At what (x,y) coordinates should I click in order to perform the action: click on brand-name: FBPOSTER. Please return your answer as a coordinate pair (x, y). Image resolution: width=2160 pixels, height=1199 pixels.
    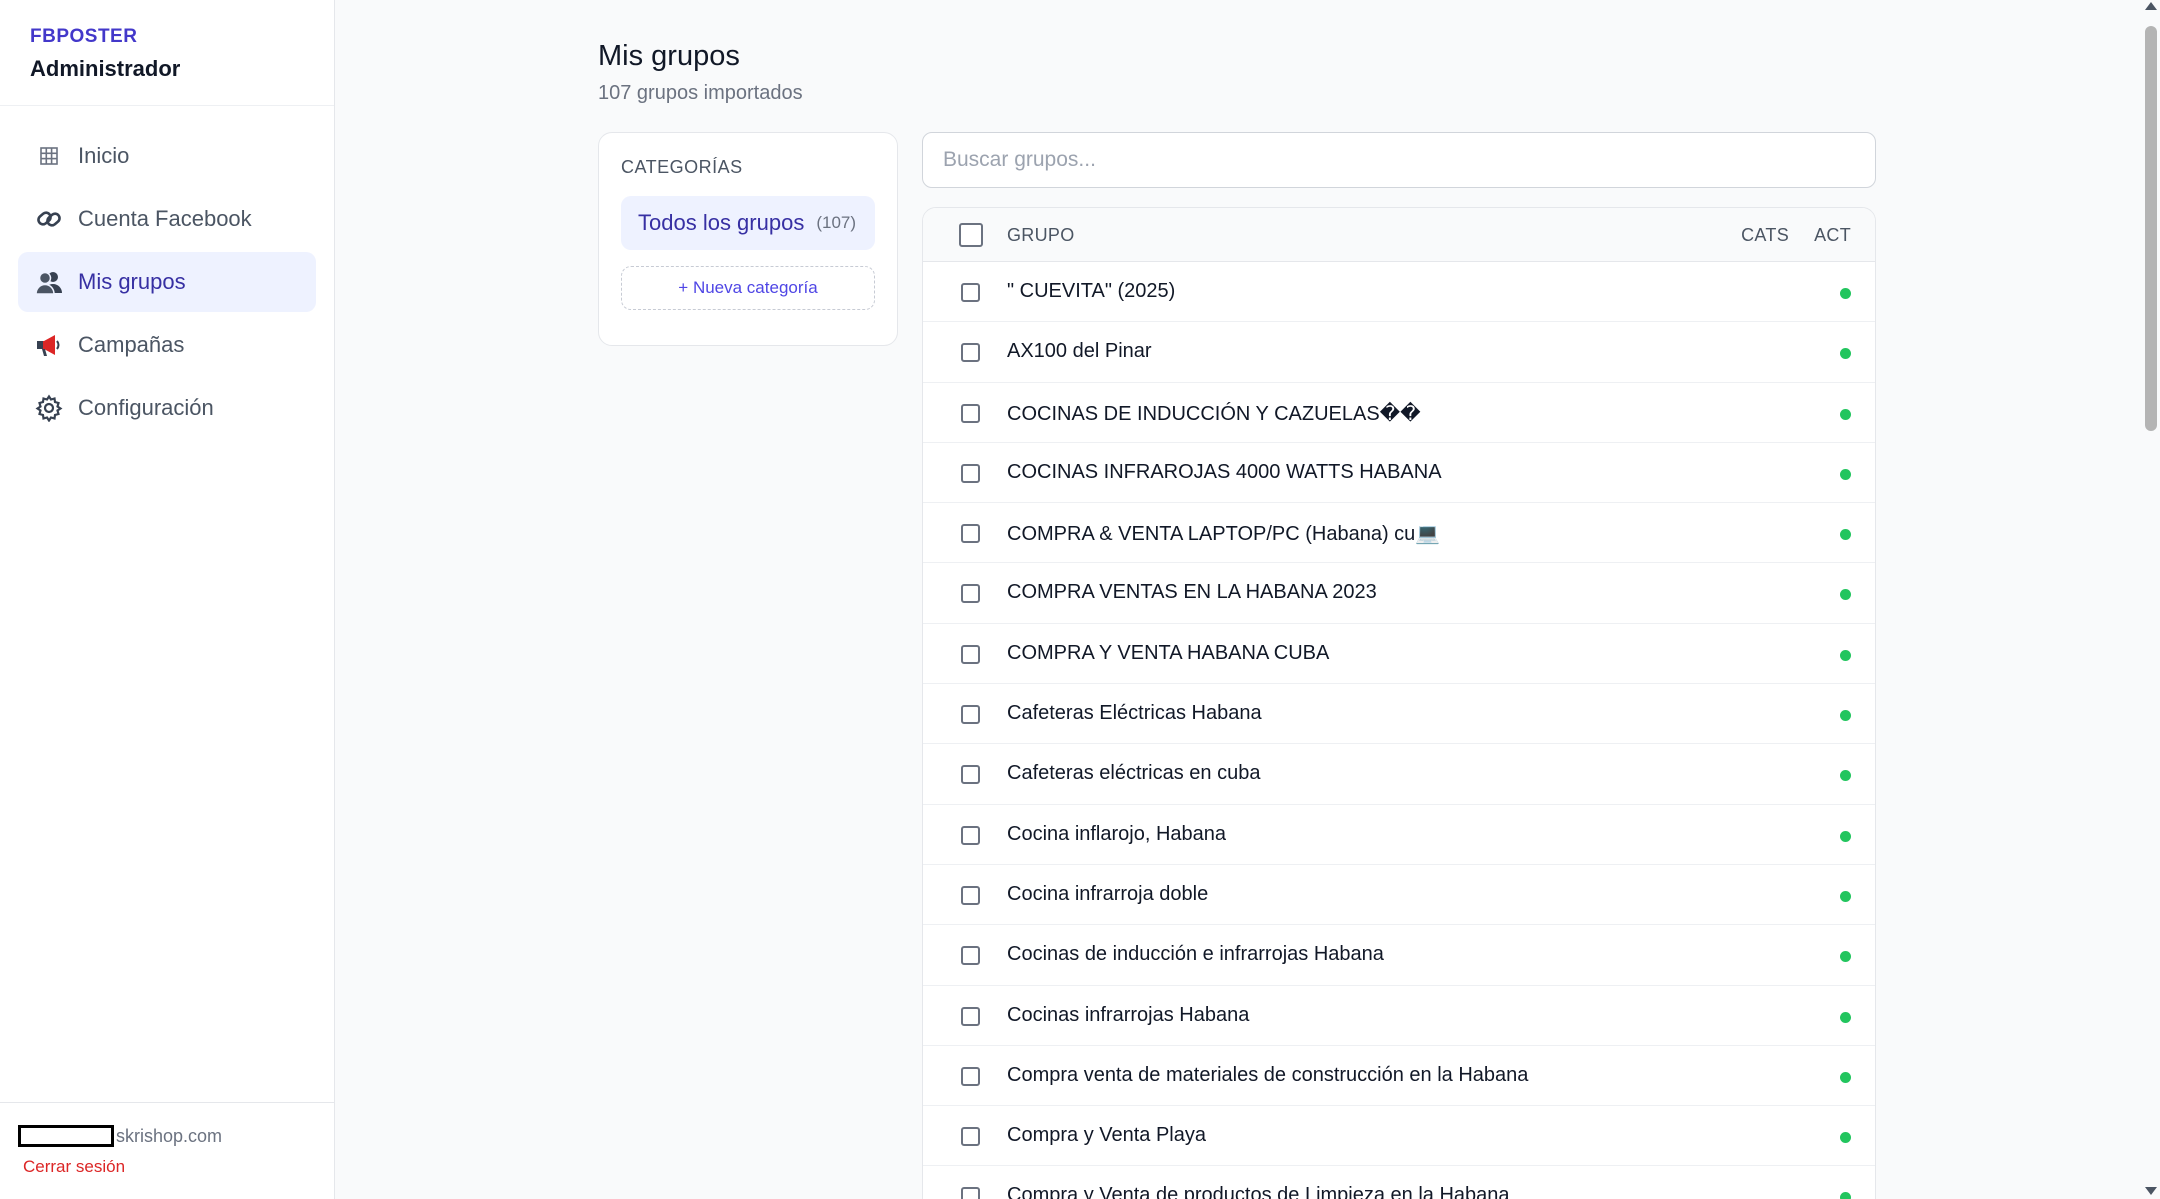
    Looking at the image, I should click on (84, 36).